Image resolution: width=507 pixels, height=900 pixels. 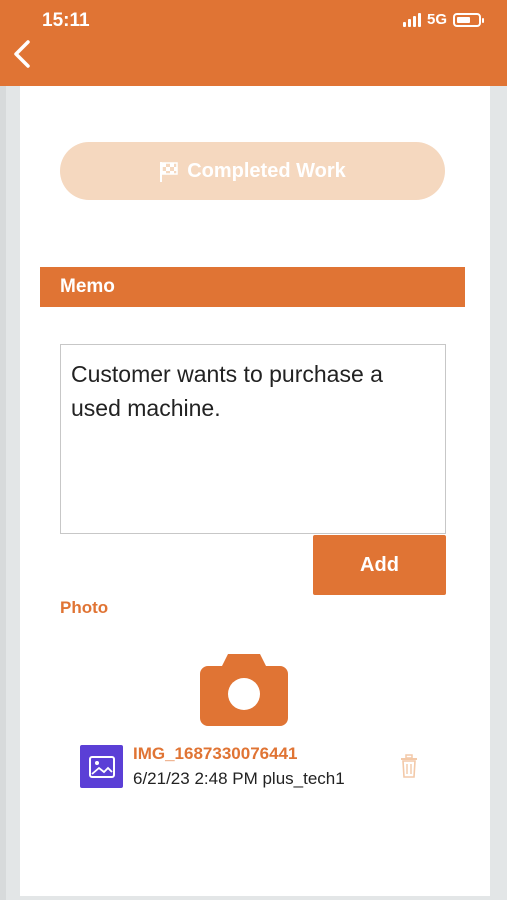 I want to click on file-name: IMG_1687330076441, so click(x=215, y=754).